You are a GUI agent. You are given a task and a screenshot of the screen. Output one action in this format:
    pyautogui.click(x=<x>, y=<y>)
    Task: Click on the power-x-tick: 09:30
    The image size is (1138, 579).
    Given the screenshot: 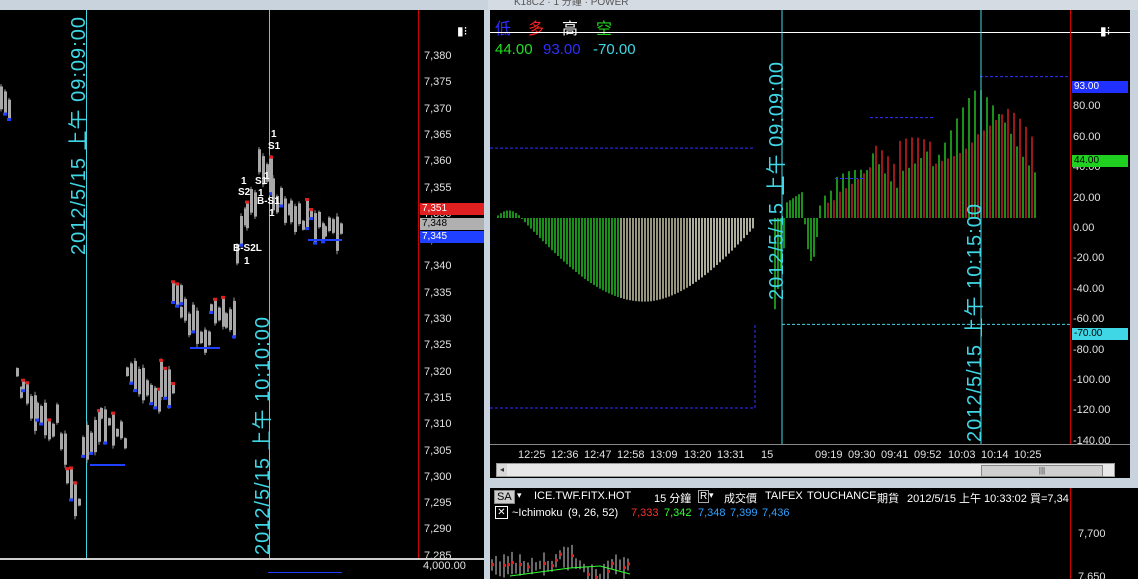 What is the action you would take?
    pyautogui.click(x=862, y=455)
    